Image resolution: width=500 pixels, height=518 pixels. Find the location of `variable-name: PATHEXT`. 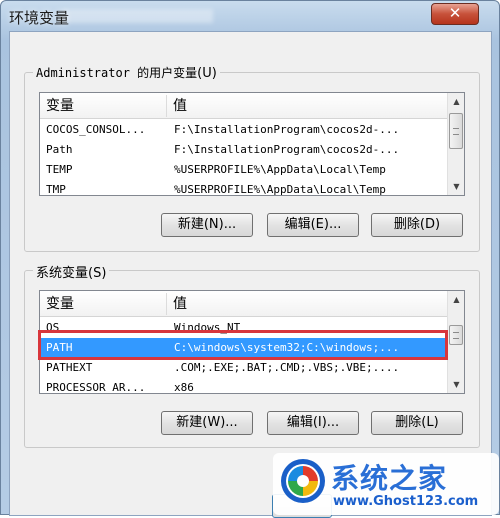

variable-name: PATHEXT is located at coordinates (69, 367).